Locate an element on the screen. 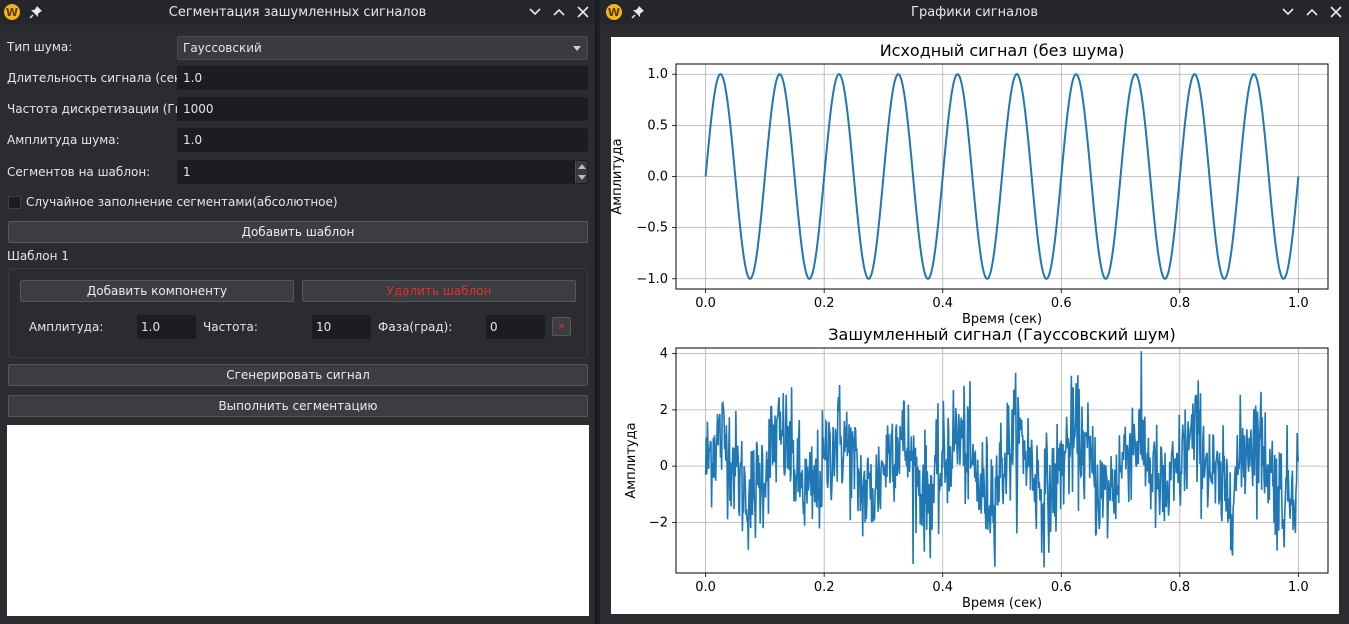 This screenshot has height=624, width=1349. component-amplitude-label: Амплитуда: is located at coordinates (66, 327).